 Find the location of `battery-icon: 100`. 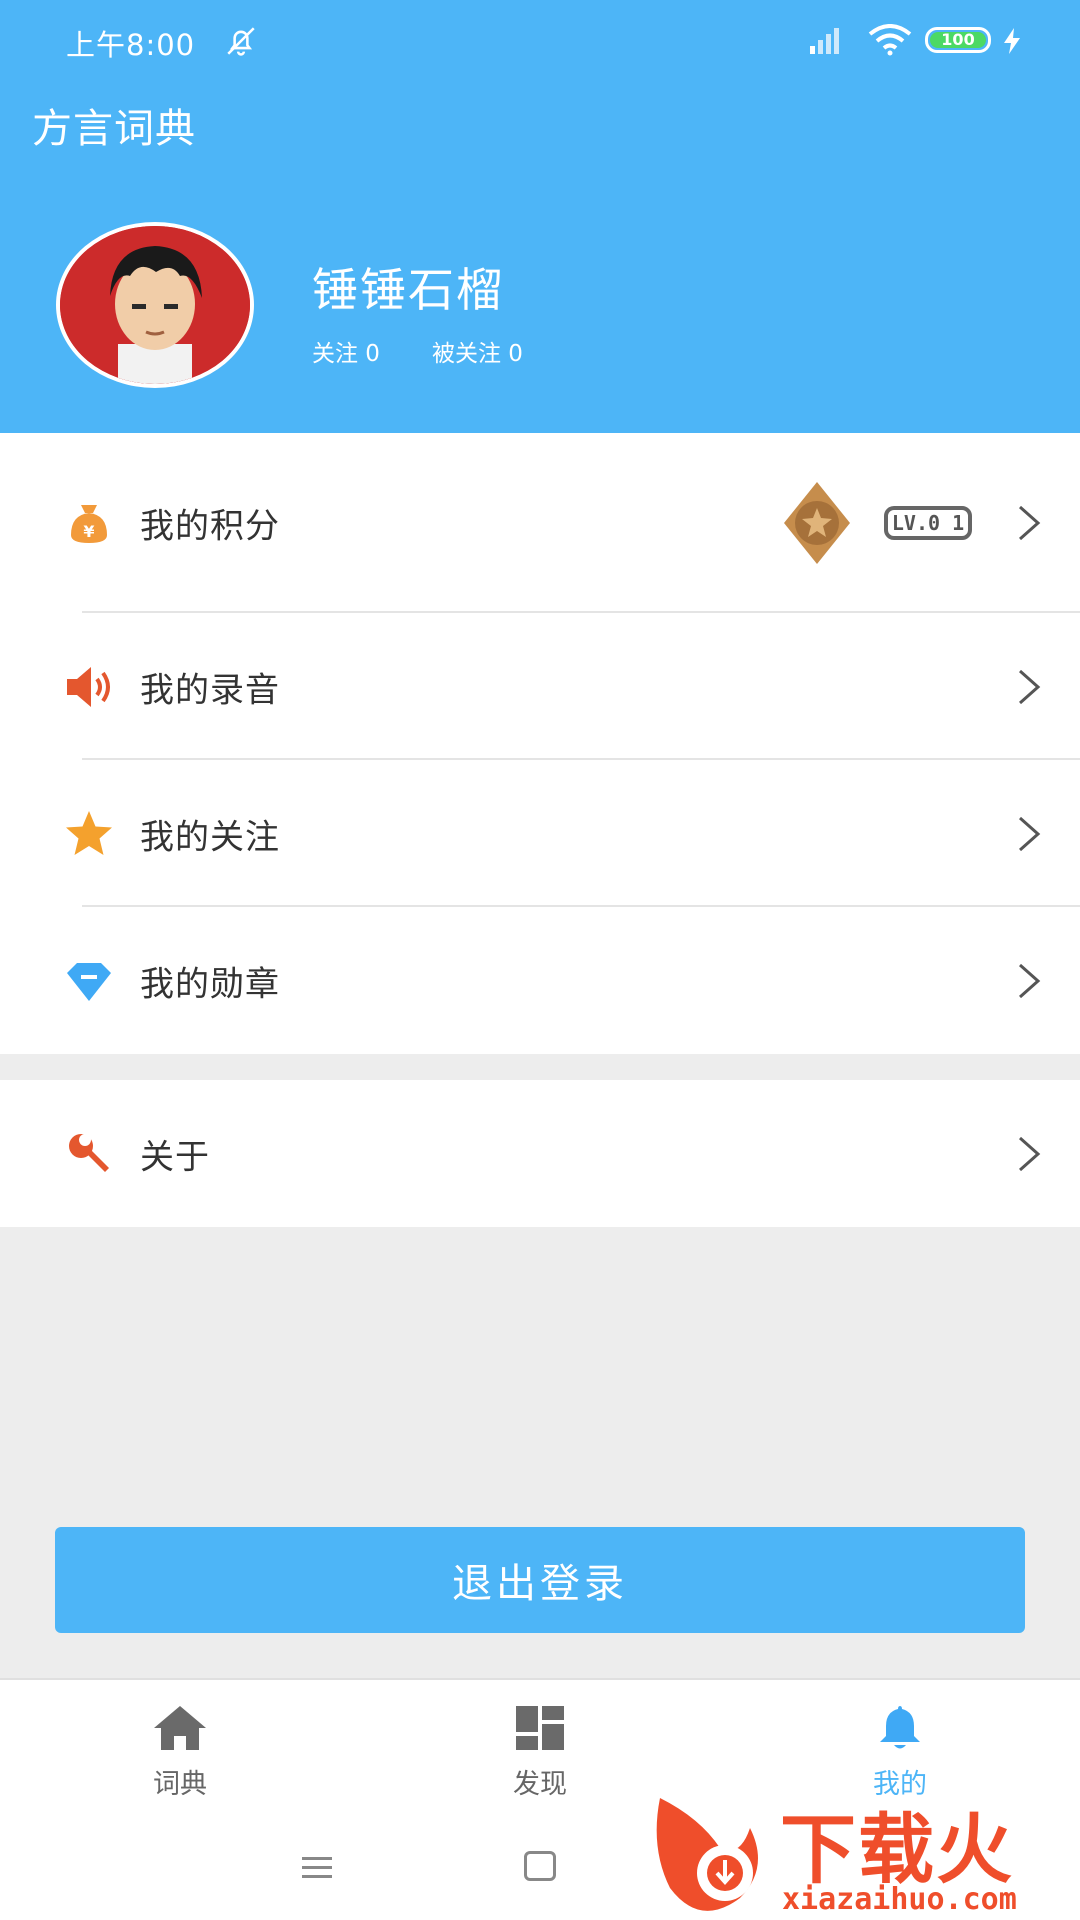

battery-icon: 100 is located at coordinates (958, 40).